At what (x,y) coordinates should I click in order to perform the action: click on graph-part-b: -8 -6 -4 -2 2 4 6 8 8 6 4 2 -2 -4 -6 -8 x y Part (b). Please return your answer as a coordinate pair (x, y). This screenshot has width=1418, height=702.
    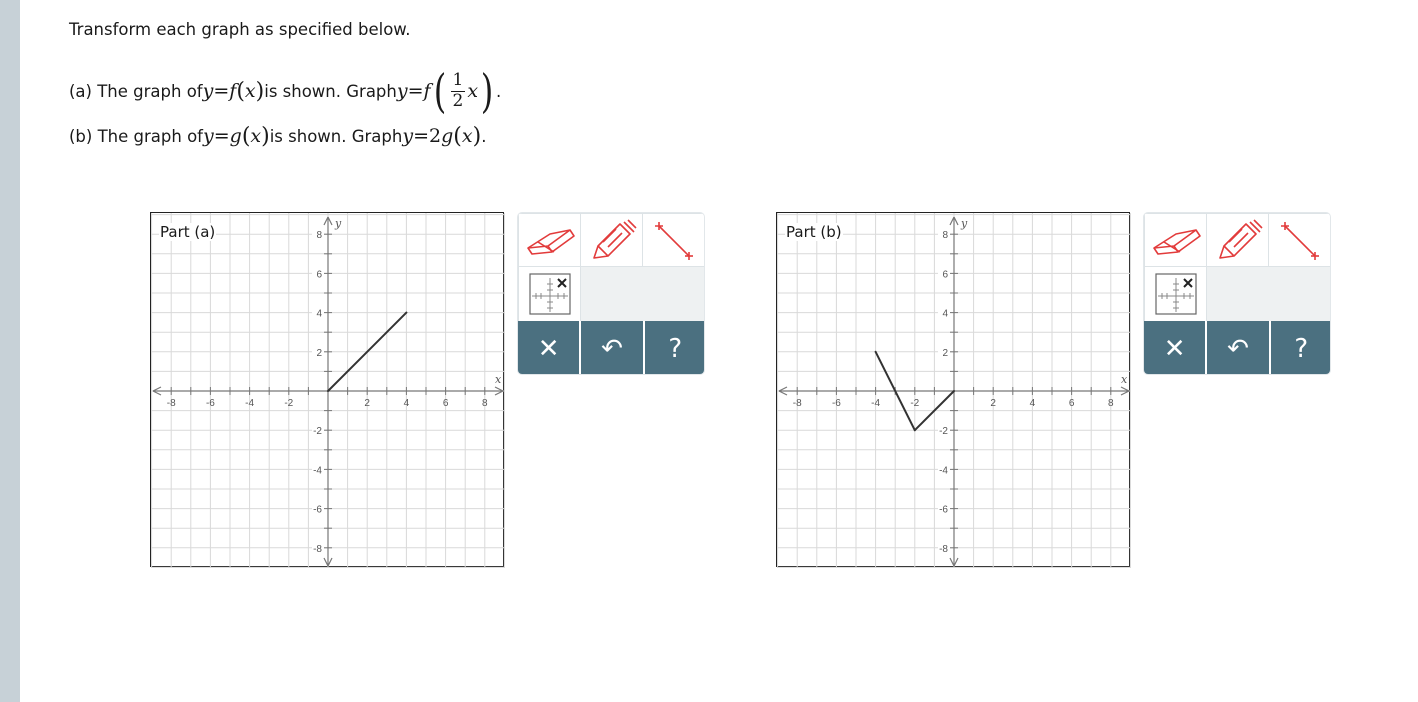
    Looking at the image, I should click on (953, 390).